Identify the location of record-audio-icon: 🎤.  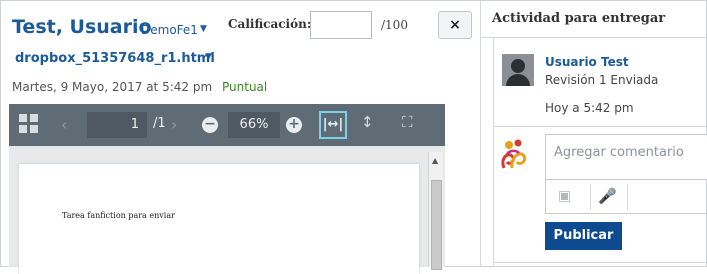
(607, 196).